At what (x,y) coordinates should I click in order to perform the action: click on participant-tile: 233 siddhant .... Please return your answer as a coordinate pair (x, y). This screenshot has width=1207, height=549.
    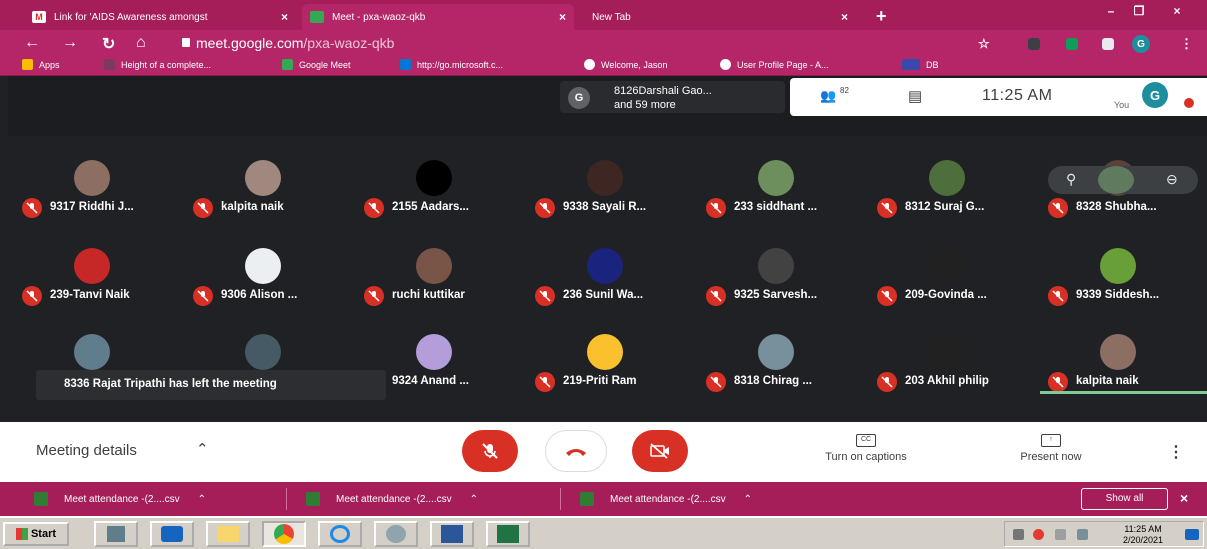
    Looking at the image, I should click on (778, 200).